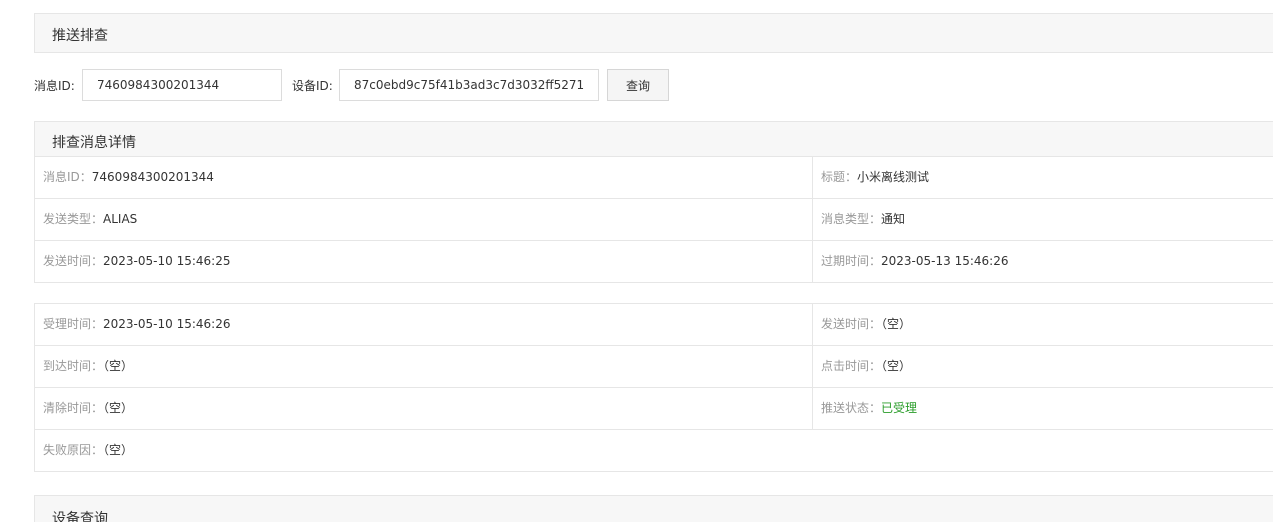  Describe the element at coordinates (182, 85) in the screenshot. I see `msg-id-input` at that location.